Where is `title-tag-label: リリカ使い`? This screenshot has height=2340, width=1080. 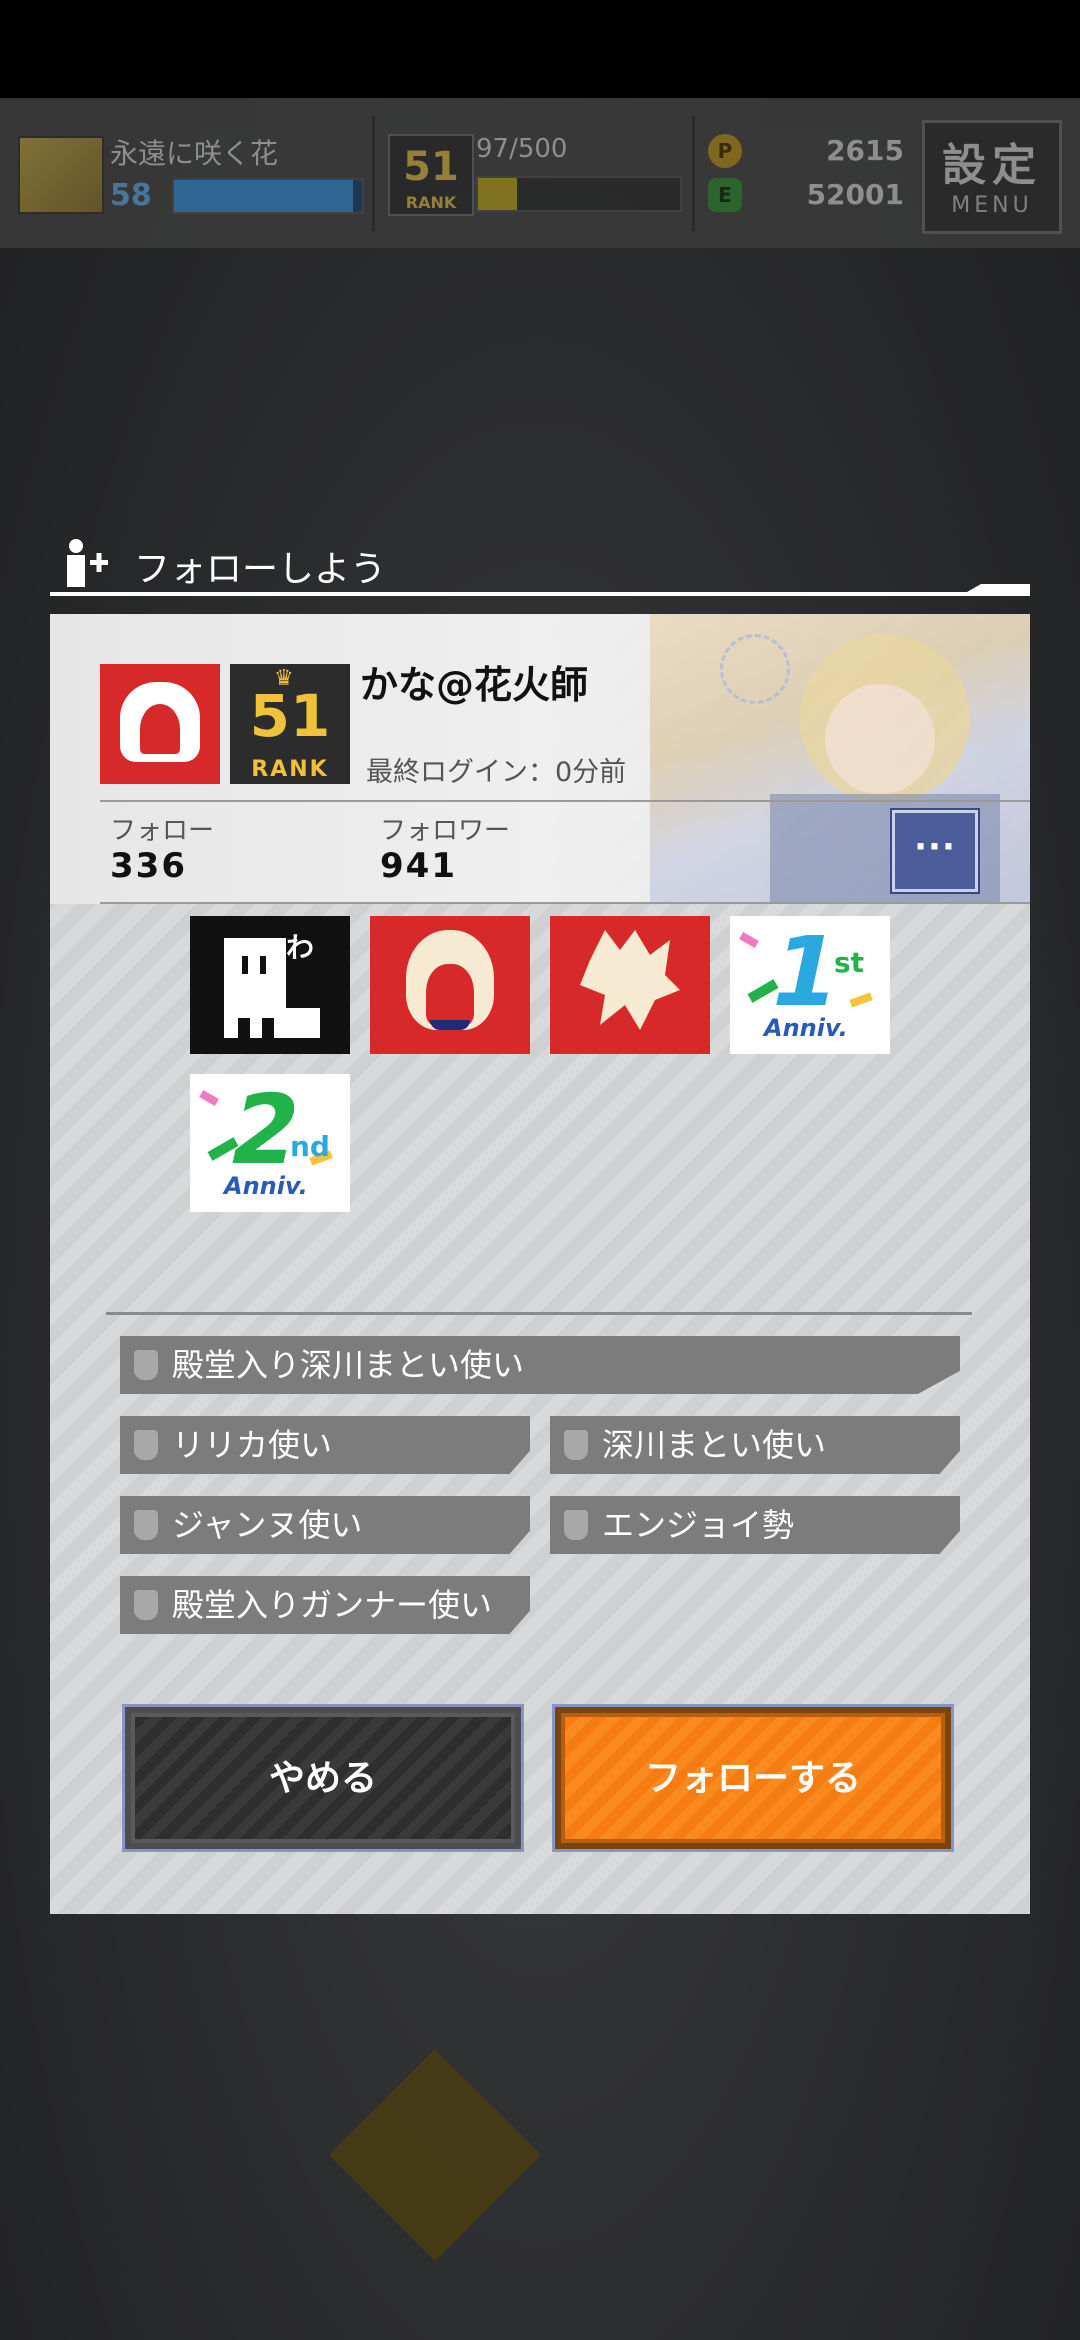
title-tag-label: リリカ使い is located at coordinates (252, 1445).